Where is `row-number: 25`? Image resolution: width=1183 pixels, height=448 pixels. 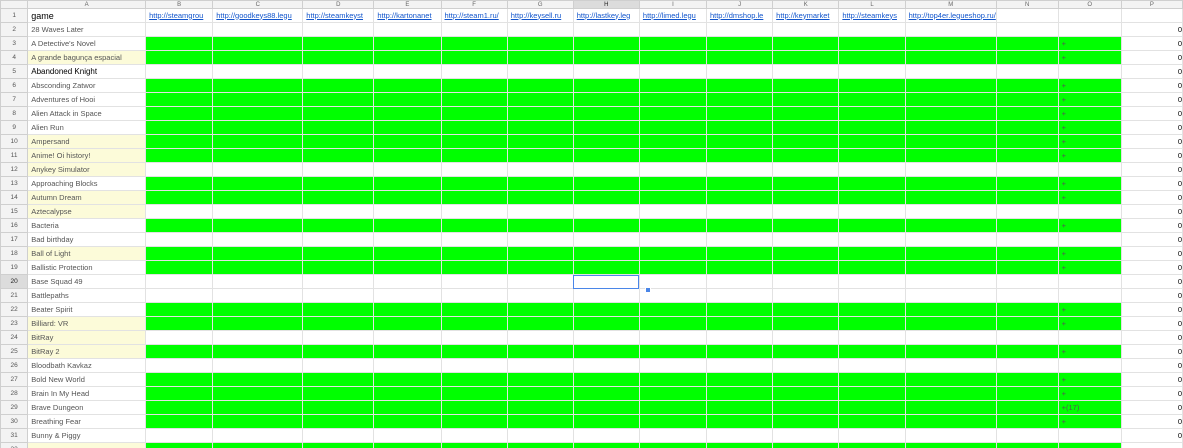
row-number: 25 is located at coordinates (14, 351).